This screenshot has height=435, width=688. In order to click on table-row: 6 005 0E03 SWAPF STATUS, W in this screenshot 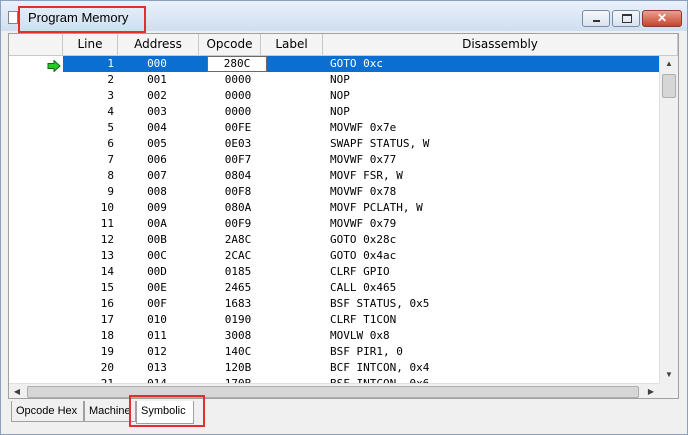, I will do `click(361, 144)`.